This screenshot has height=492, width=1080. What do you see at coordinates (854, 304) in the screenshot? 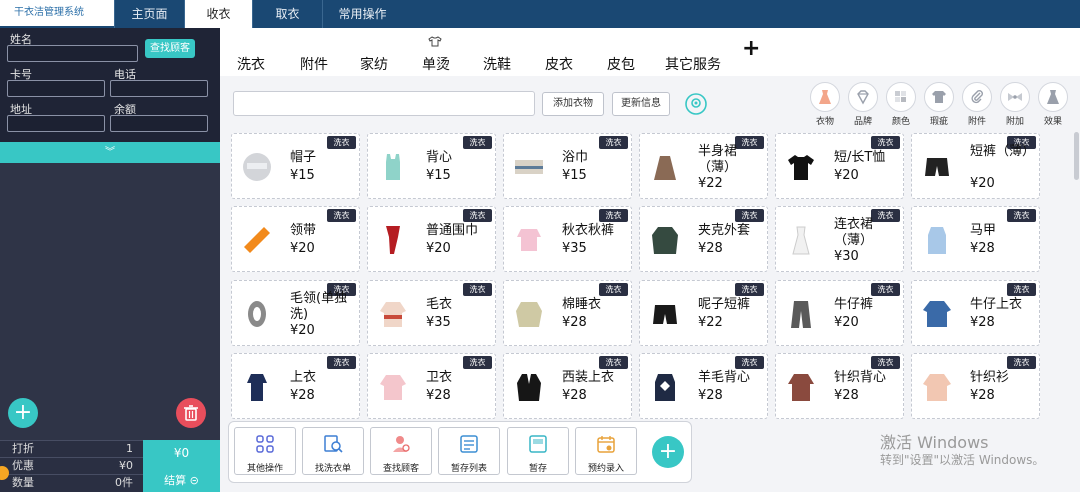
I see `item-name: 牛仔裤` at bounding box center [854, 304].